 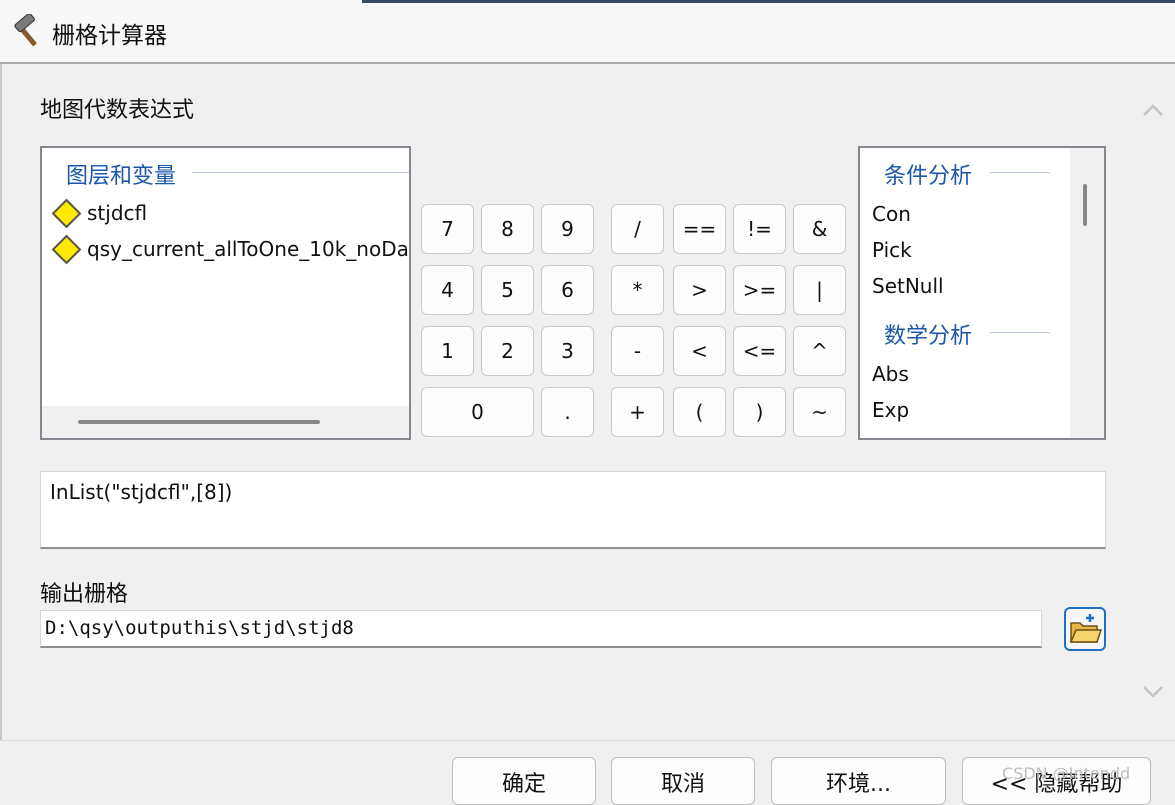 What do you see at coordinates (908, 286) in the screenshot?
I see `function-item: SetNull` at bounding box center [908, 286].